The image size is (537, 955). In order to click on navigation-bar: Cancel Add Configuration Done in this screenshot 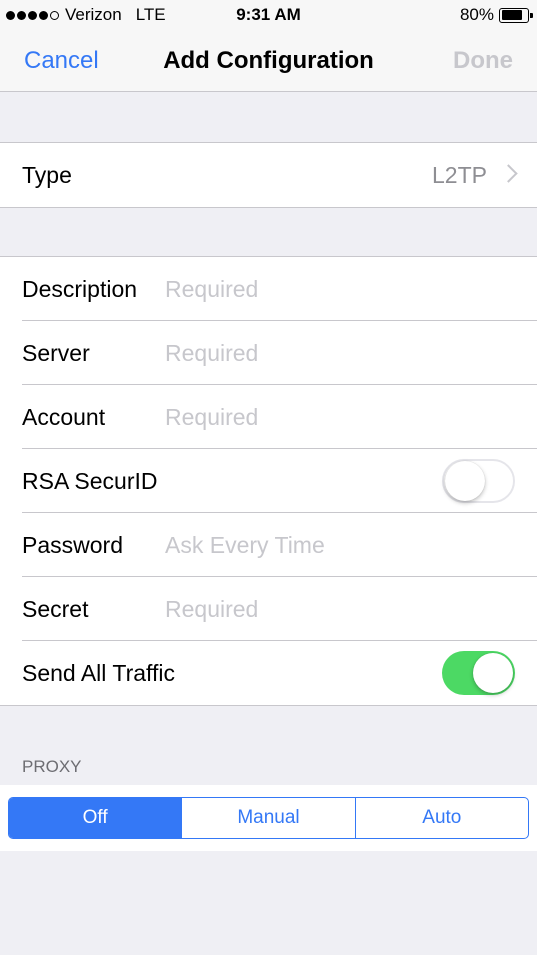, I will do `click(268, 61)`.